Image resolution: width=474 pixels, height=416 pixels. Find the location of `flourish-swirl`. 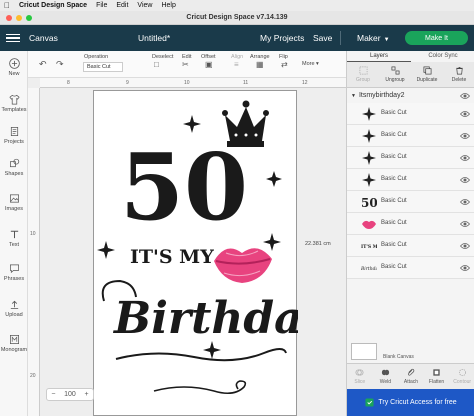

flourish-swirl is located at coordinates (200, 387).